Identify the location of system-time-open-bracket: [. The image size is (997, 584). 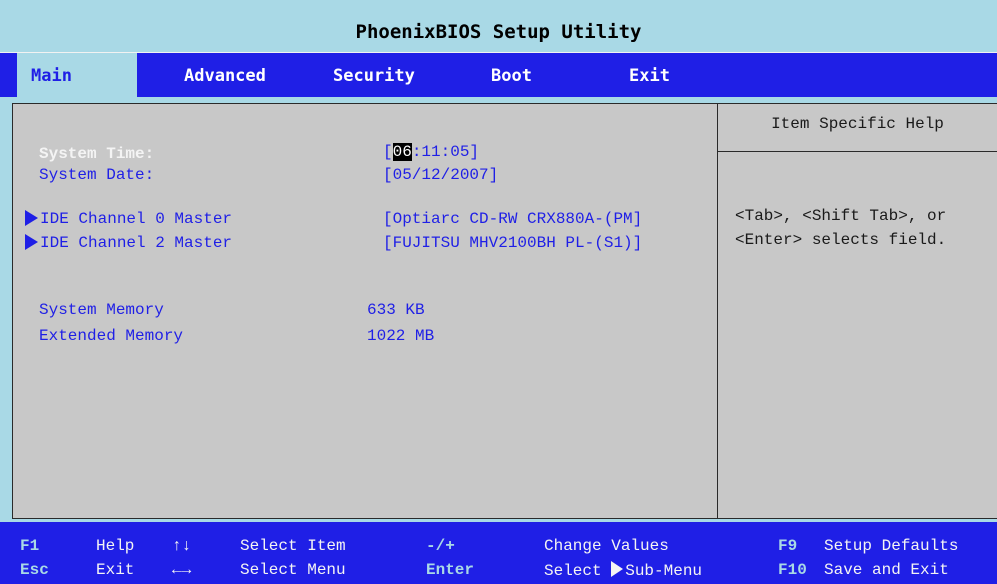
(388, 152).